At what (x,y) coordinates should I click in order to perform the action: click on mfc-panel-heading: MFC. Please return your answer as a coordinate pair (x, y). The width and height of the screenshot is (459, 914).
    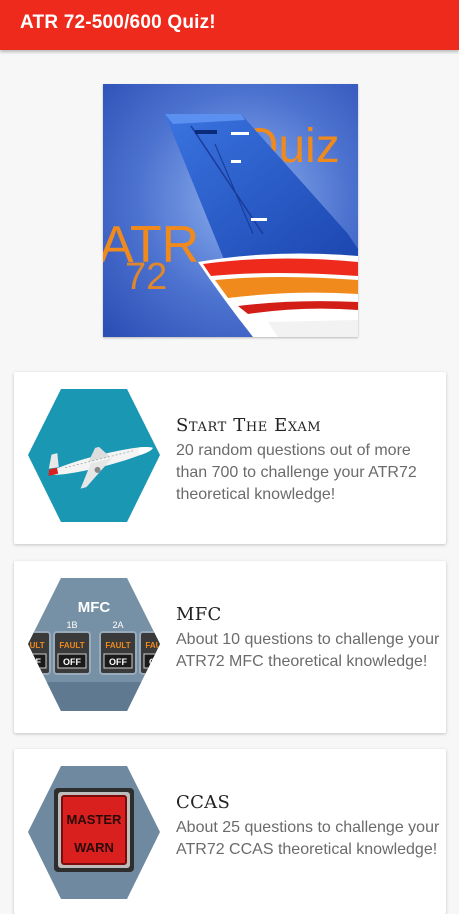
    Looking at the image, I should click on (94, 607).